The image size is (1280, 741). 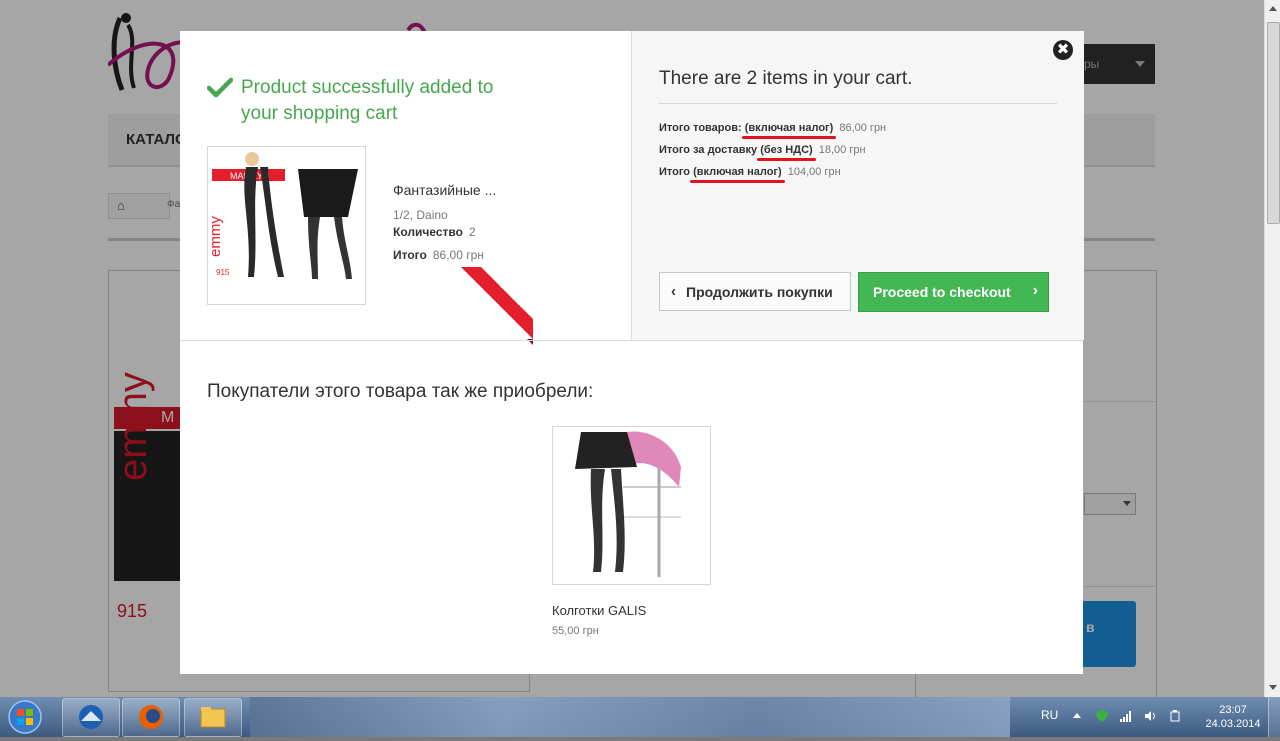 I want to click on cart-title: There are 2 items in your cart., so click(x=786, y=78).